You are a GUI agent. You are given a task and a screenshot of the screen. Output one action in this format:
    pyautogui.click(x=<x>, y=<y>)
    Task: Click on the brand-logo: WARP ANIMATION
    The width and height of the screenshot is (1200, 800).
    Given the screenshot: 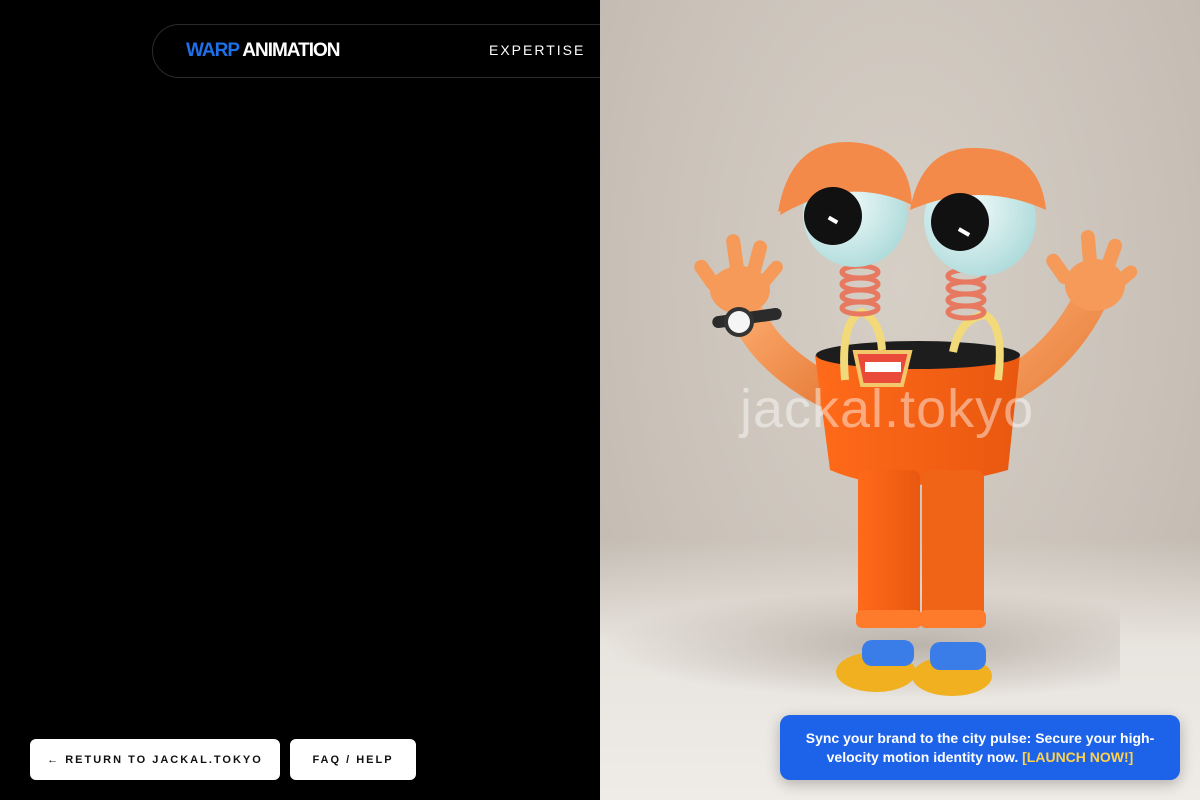 What is the action you would take?
    pyautogui.click(x=263, y=51)
    